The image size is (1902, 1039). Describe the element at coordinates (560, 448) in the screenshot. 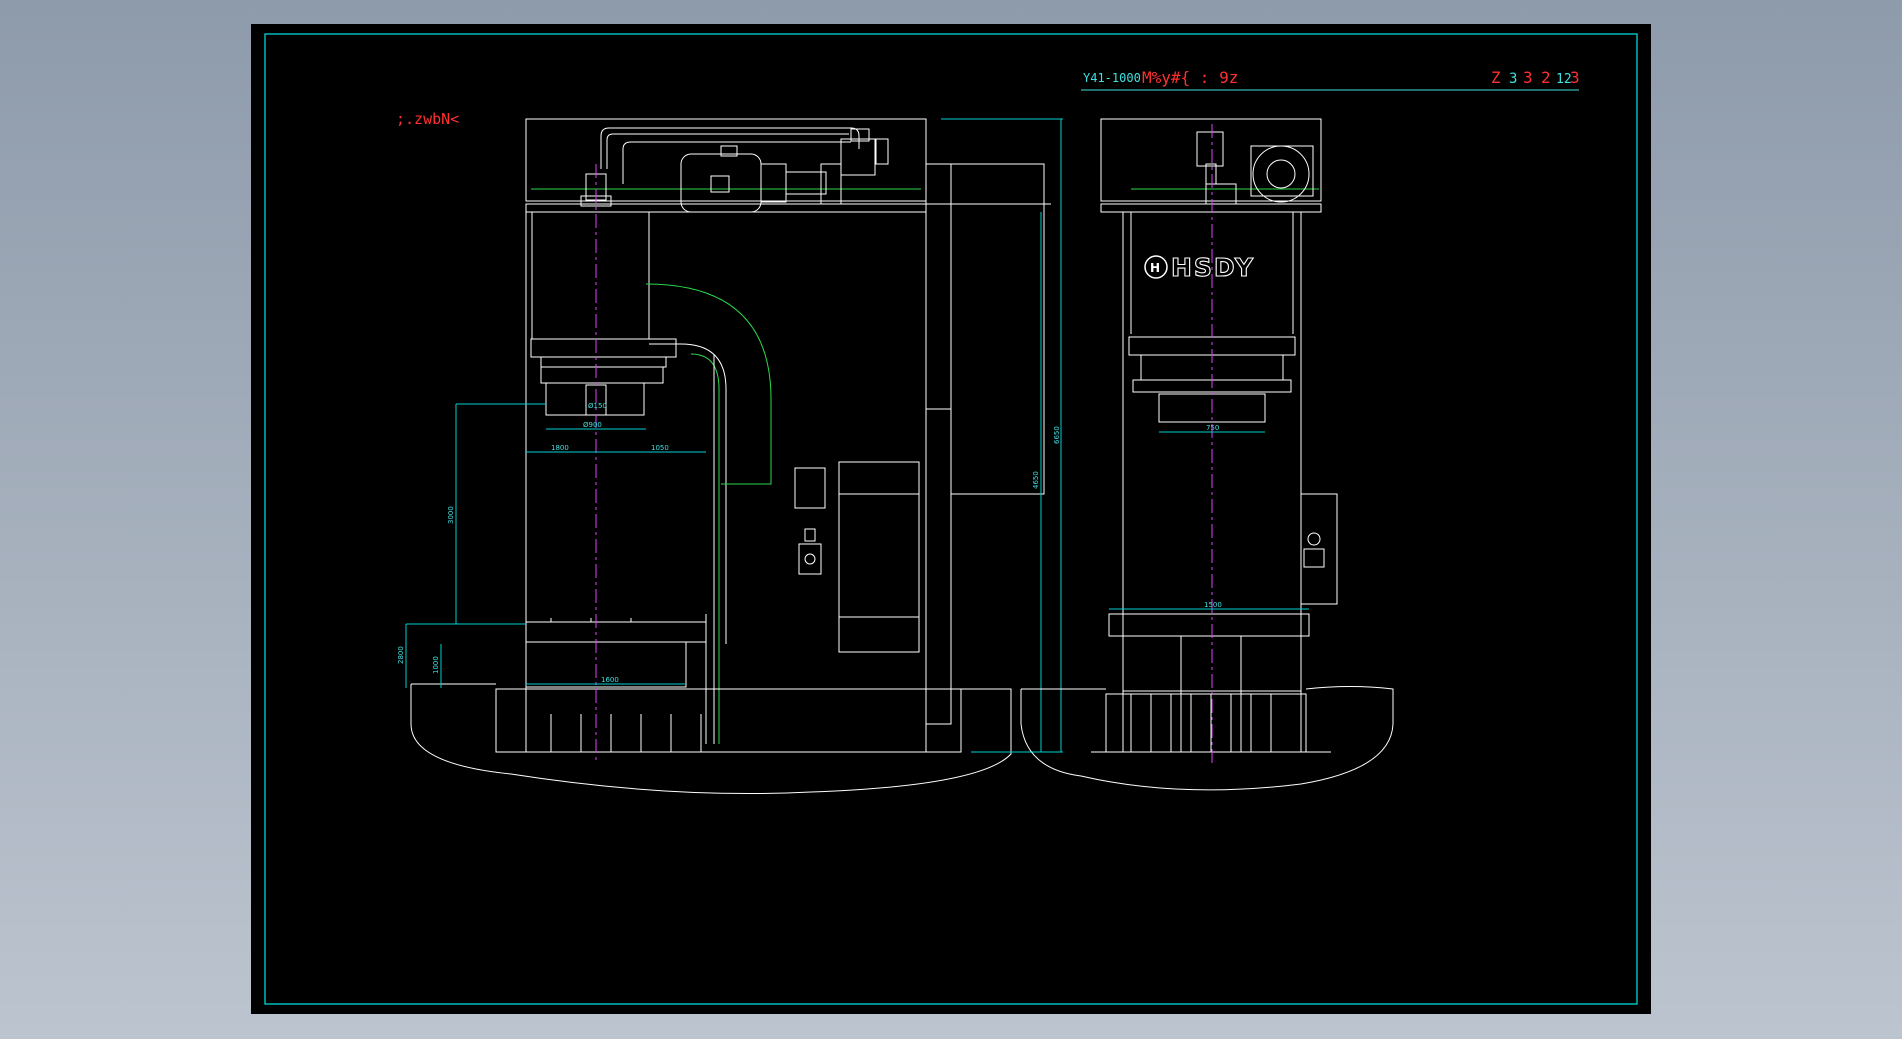

I see `dim-throat-left: 1800` at that location.